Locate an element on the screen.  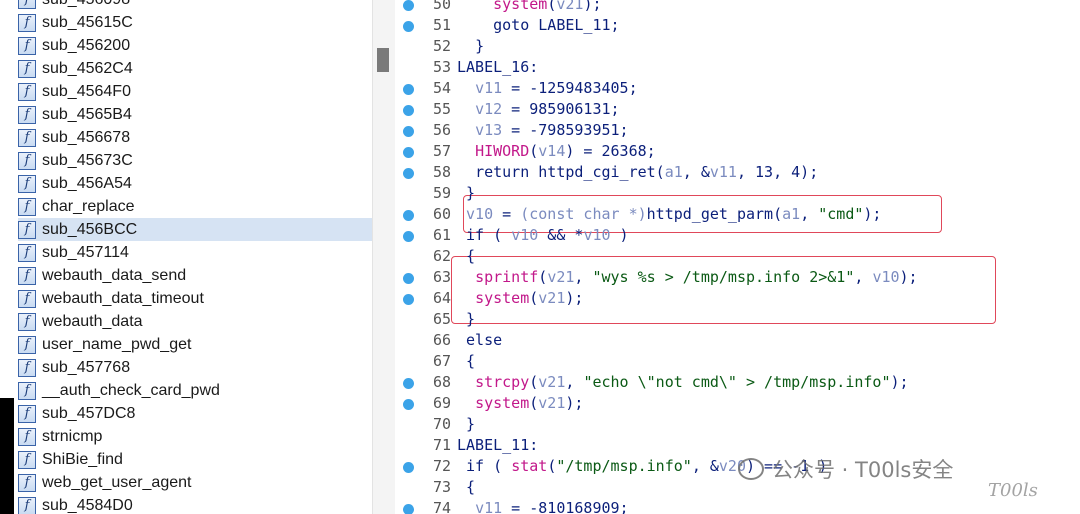
code-line: 62 { is located at coordinates (737, 257).